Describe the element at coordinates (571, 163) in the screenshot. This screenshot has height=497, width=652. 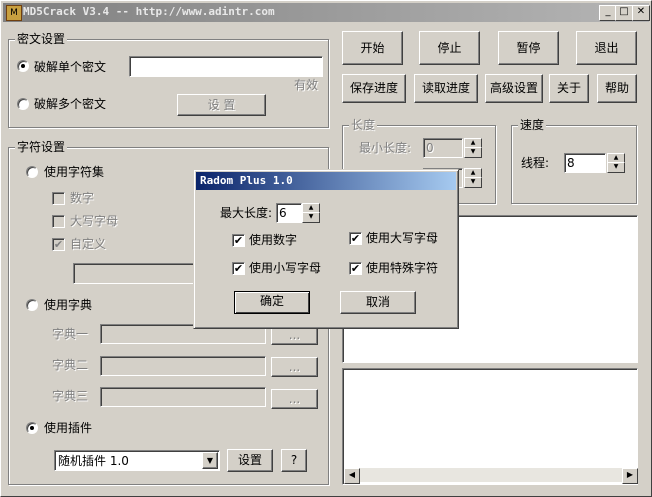
I see `threads-value: 8` at that location.